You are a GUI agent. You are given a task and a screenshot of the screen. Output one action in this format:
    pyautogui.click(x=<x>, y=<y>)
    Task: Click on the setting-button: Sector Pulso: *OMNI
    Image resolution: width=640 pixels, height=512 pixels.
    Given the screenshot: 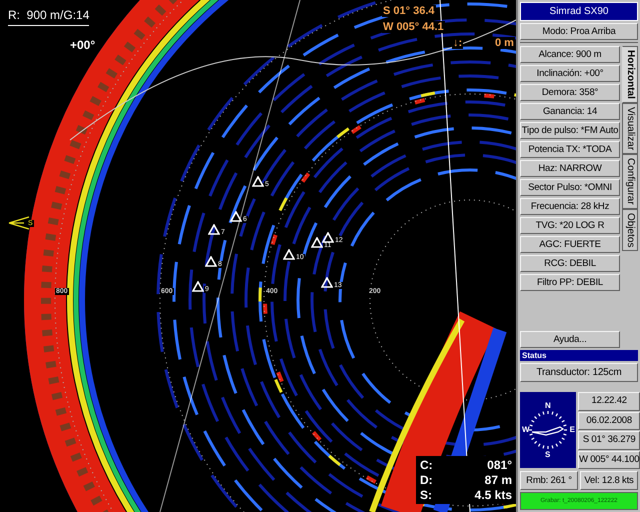 What is the action you would take?
    pyautogui.click(x=570, y=187)
    